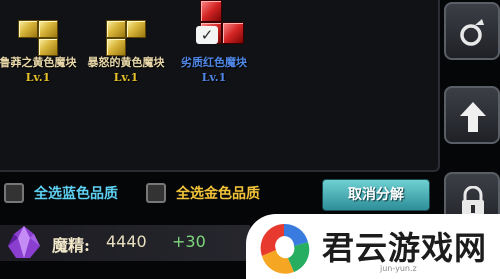 The width and height of the screenshot is (500, 279). I want to click on up-arrow-icon, so click(473, 117).